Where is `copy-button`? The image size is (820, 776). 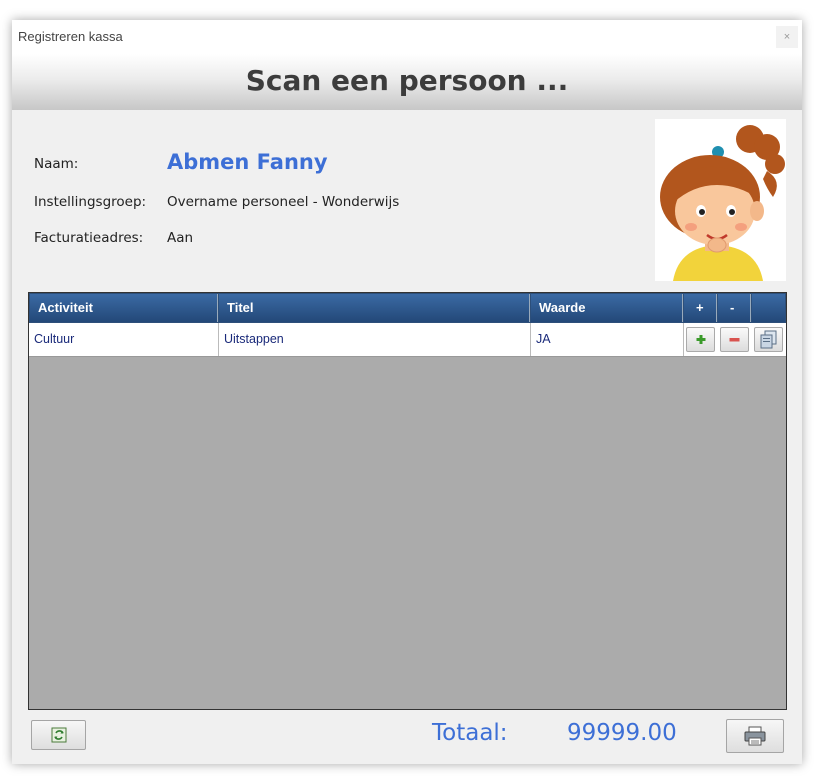
copy-button is located at coordinates (768, 339).